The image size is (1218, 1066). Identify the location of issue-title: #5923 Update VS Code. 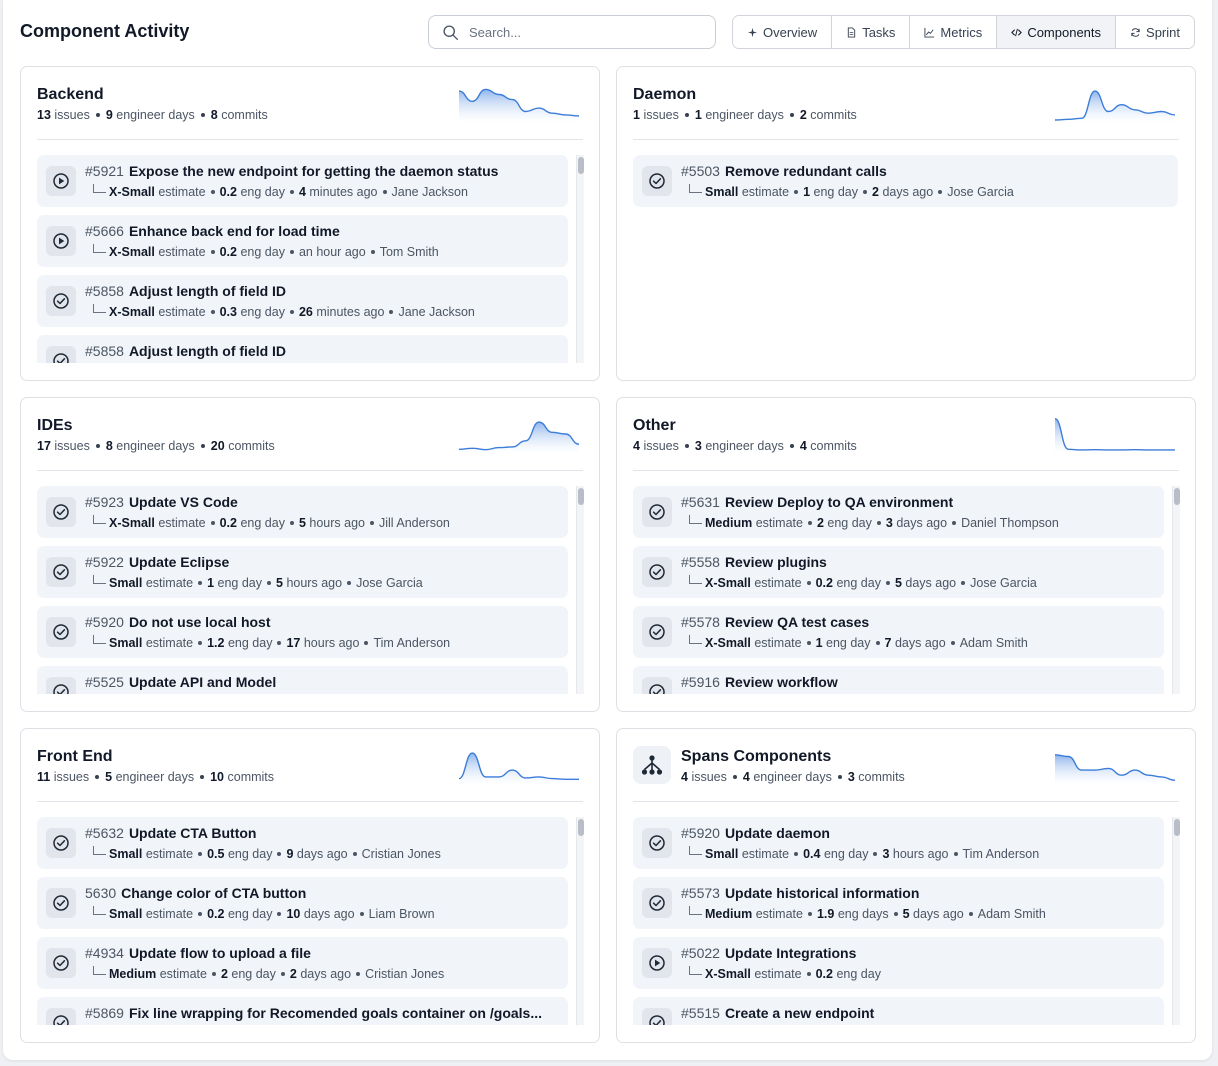
(161, 502).